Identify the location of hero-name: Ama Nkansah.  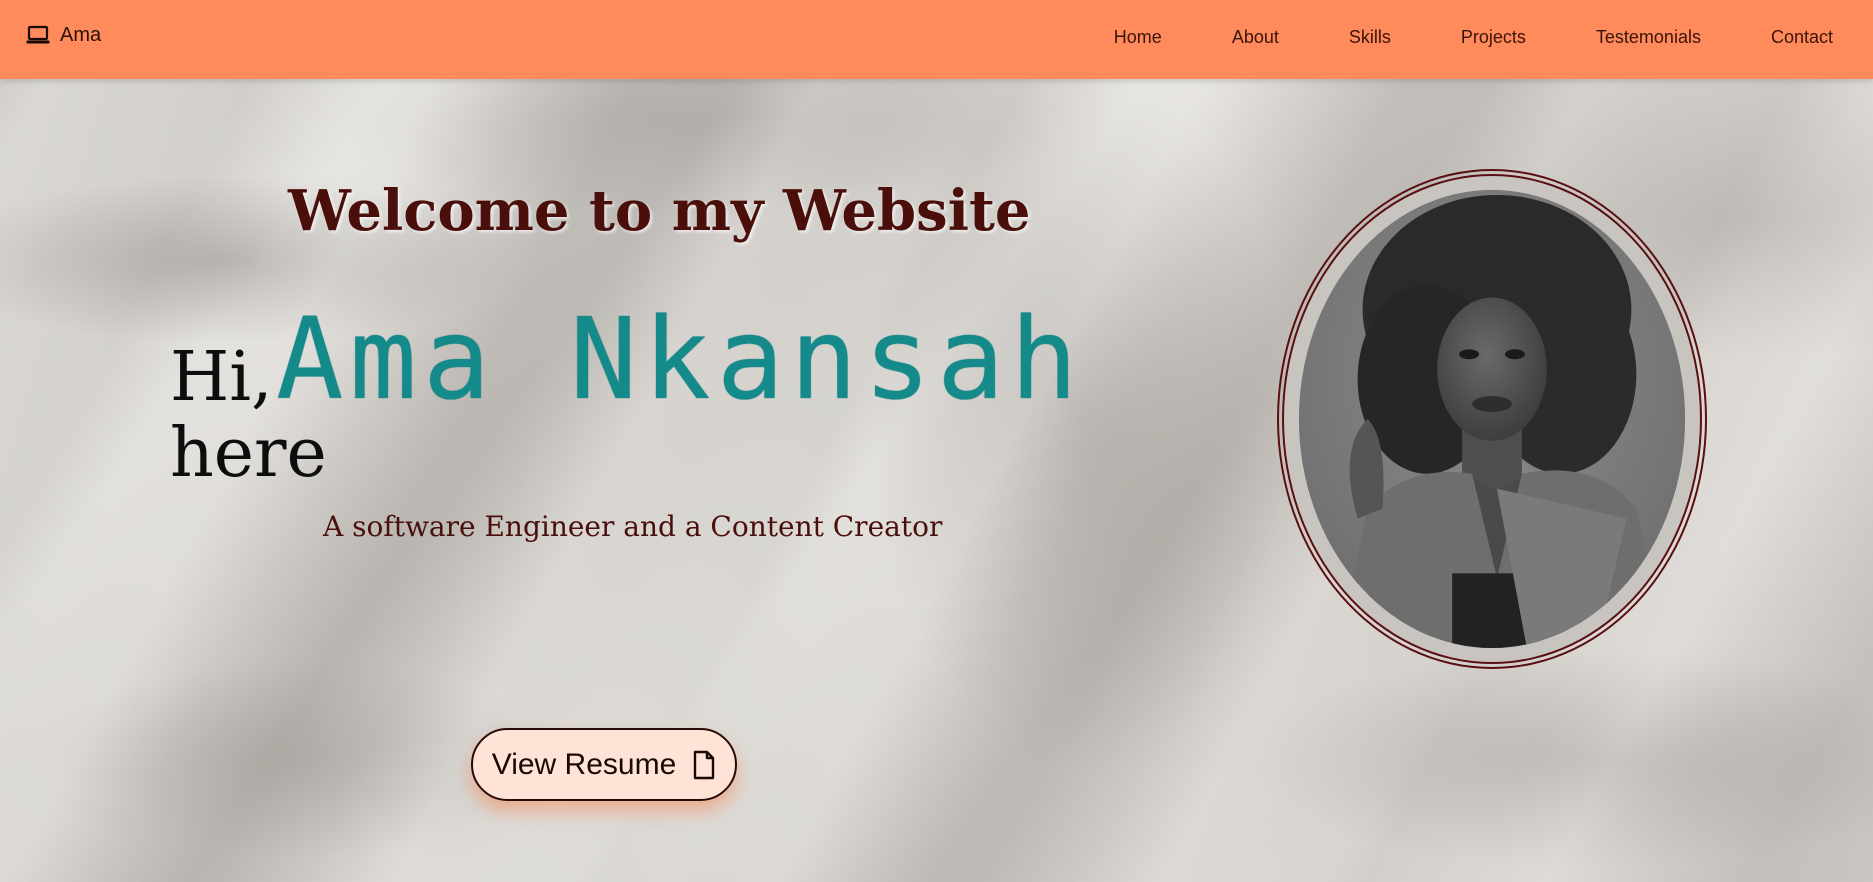
(680, 360).